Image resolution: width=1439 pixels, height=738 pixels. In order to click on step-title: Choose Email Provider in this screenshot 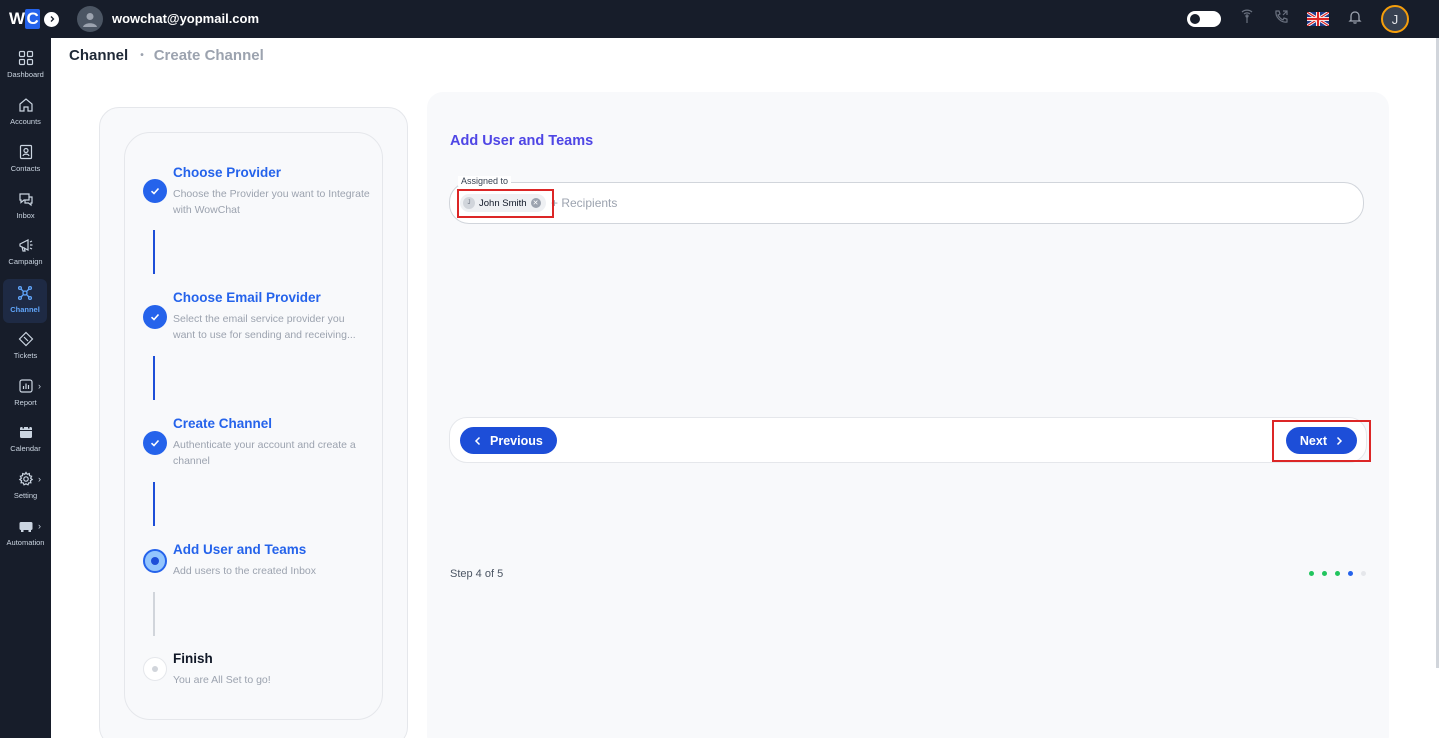, I will do `click(247, 297)`.